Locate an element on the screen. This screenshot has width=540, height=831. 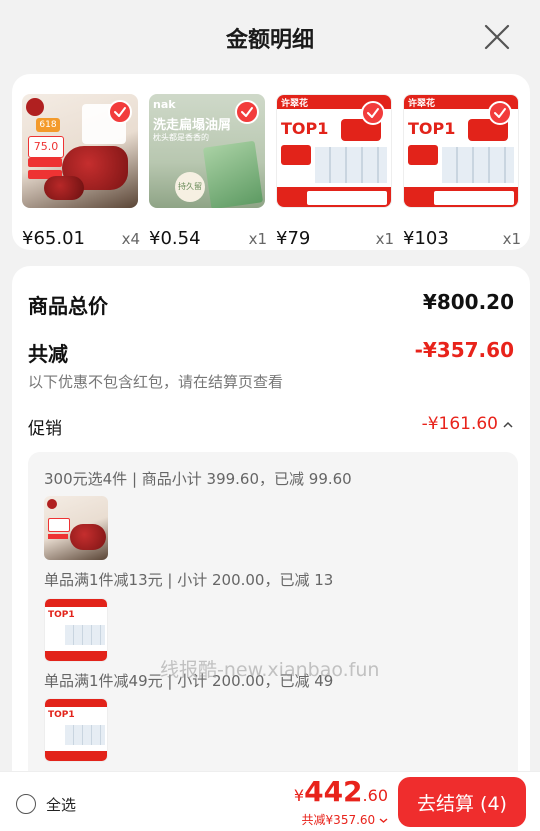
product-card: nak 洗走扁塌油屑 枕头都是香香的 持久留香 ¥0.54 x1 is located at coordinates (208, 171).